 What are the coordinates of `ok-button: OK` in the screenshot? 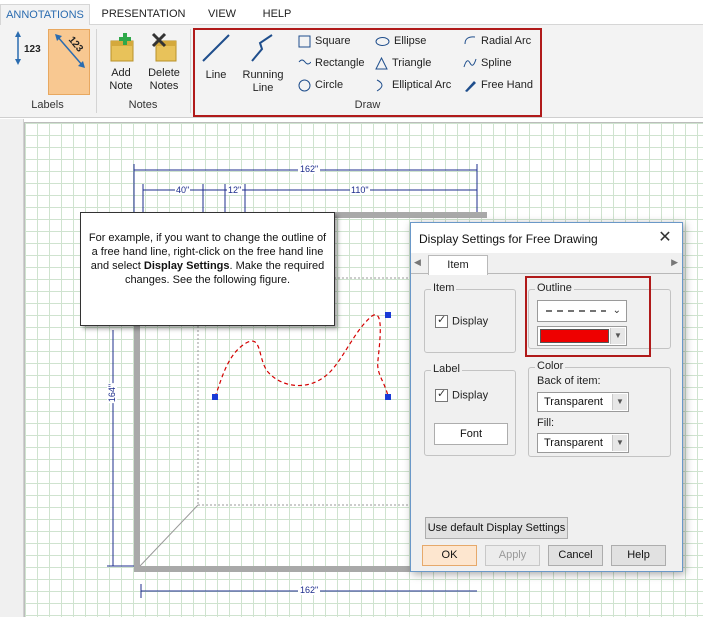 It's located at (449, 555).